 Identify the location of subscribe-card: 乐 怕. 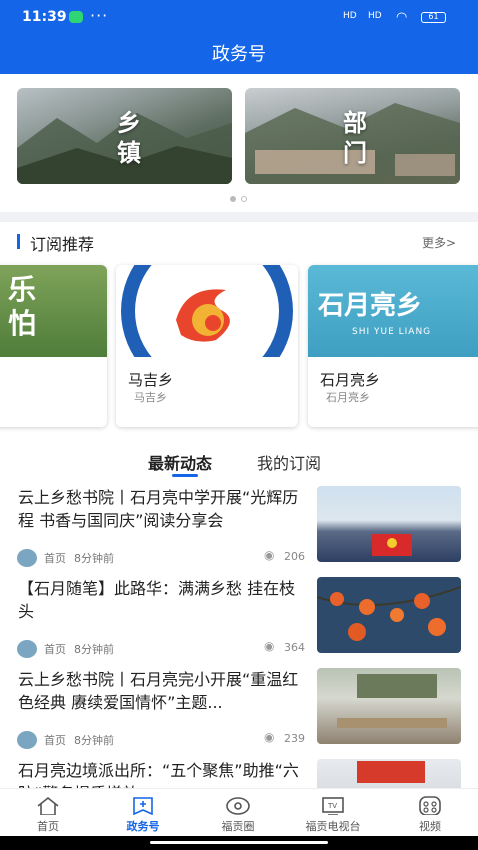
(53, 346).